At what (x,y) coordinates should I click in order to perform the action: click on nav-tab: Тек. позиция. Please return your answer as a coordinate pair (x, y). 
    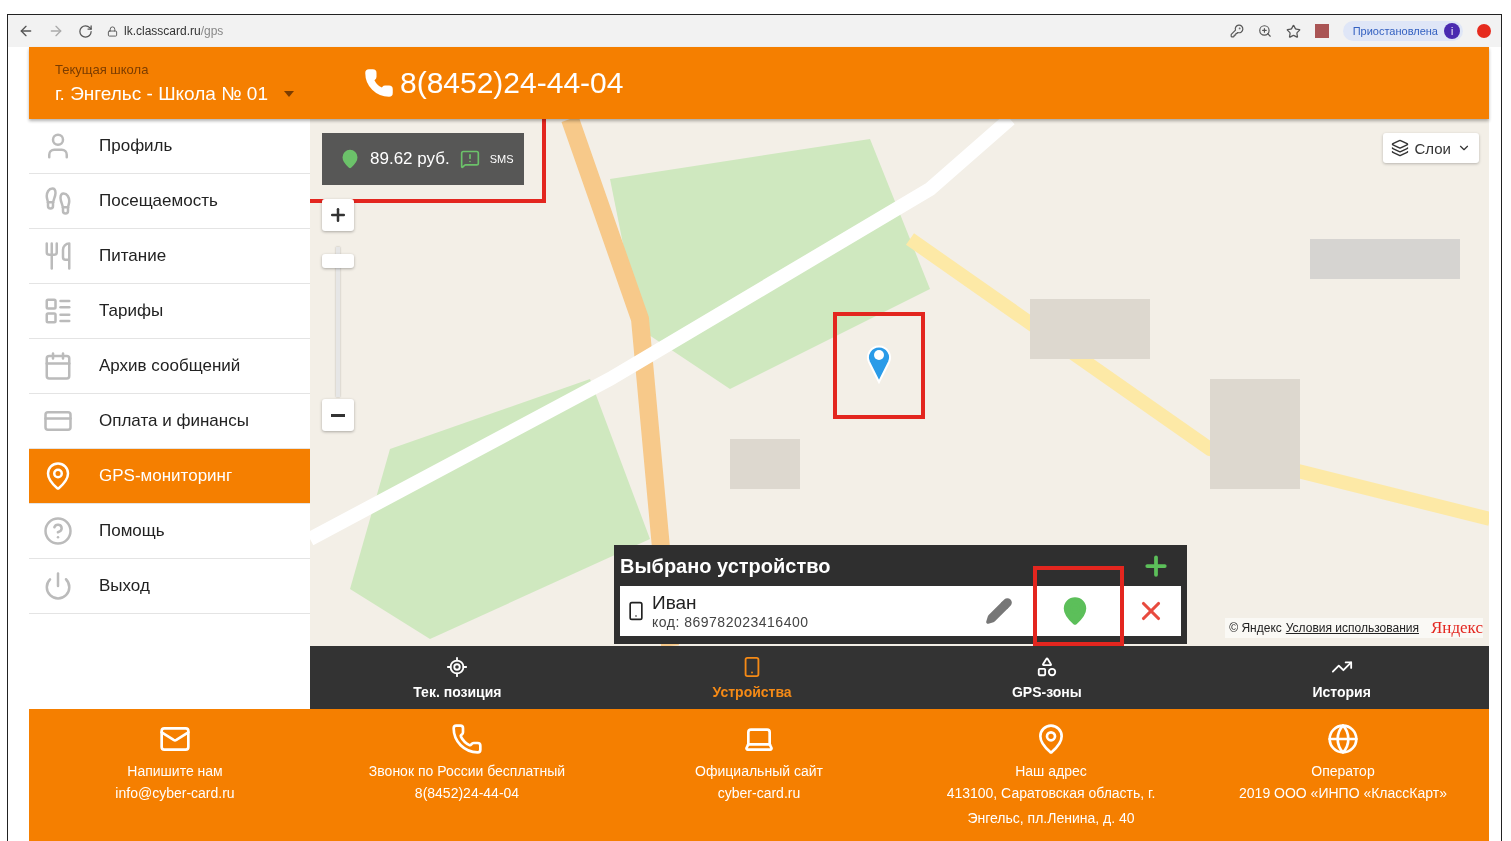
    Looking at the image, I should click on (457, 677).